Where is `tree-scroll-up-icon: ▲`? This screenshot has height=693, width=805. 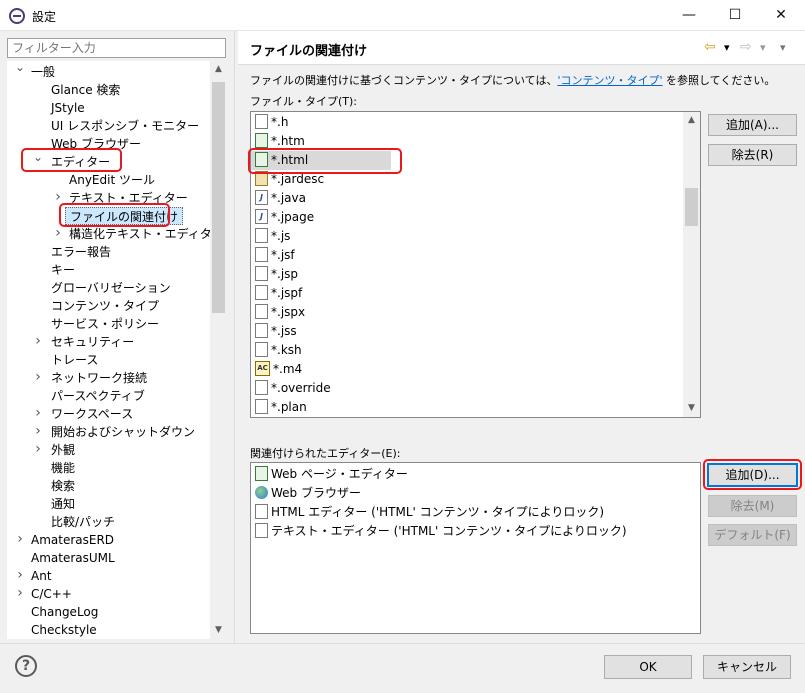
tree-scroll-up-icon: ▲ is located at coordinates (218, 69).